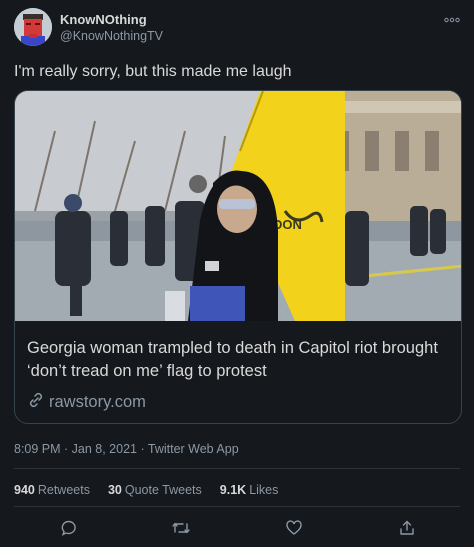 The width and height of the screenshot is (474, 547). Describe the element at coordinates (407, 528) in the screenshot. I see `share-icon` at that location.